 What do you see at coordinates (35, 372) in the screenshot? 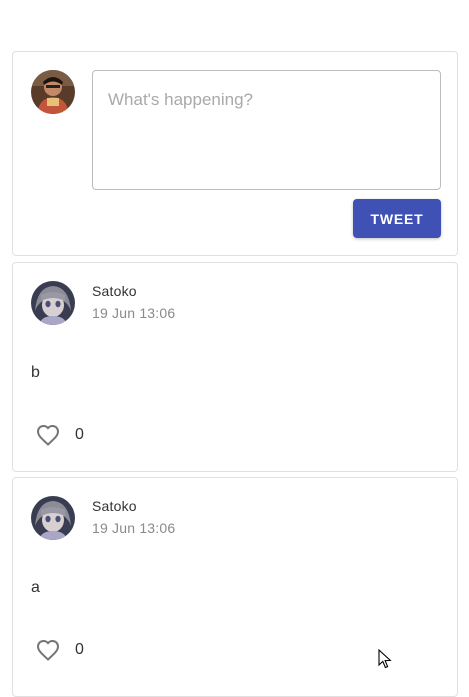
I see `tweet-body: b` at bounding box center [35, 372].